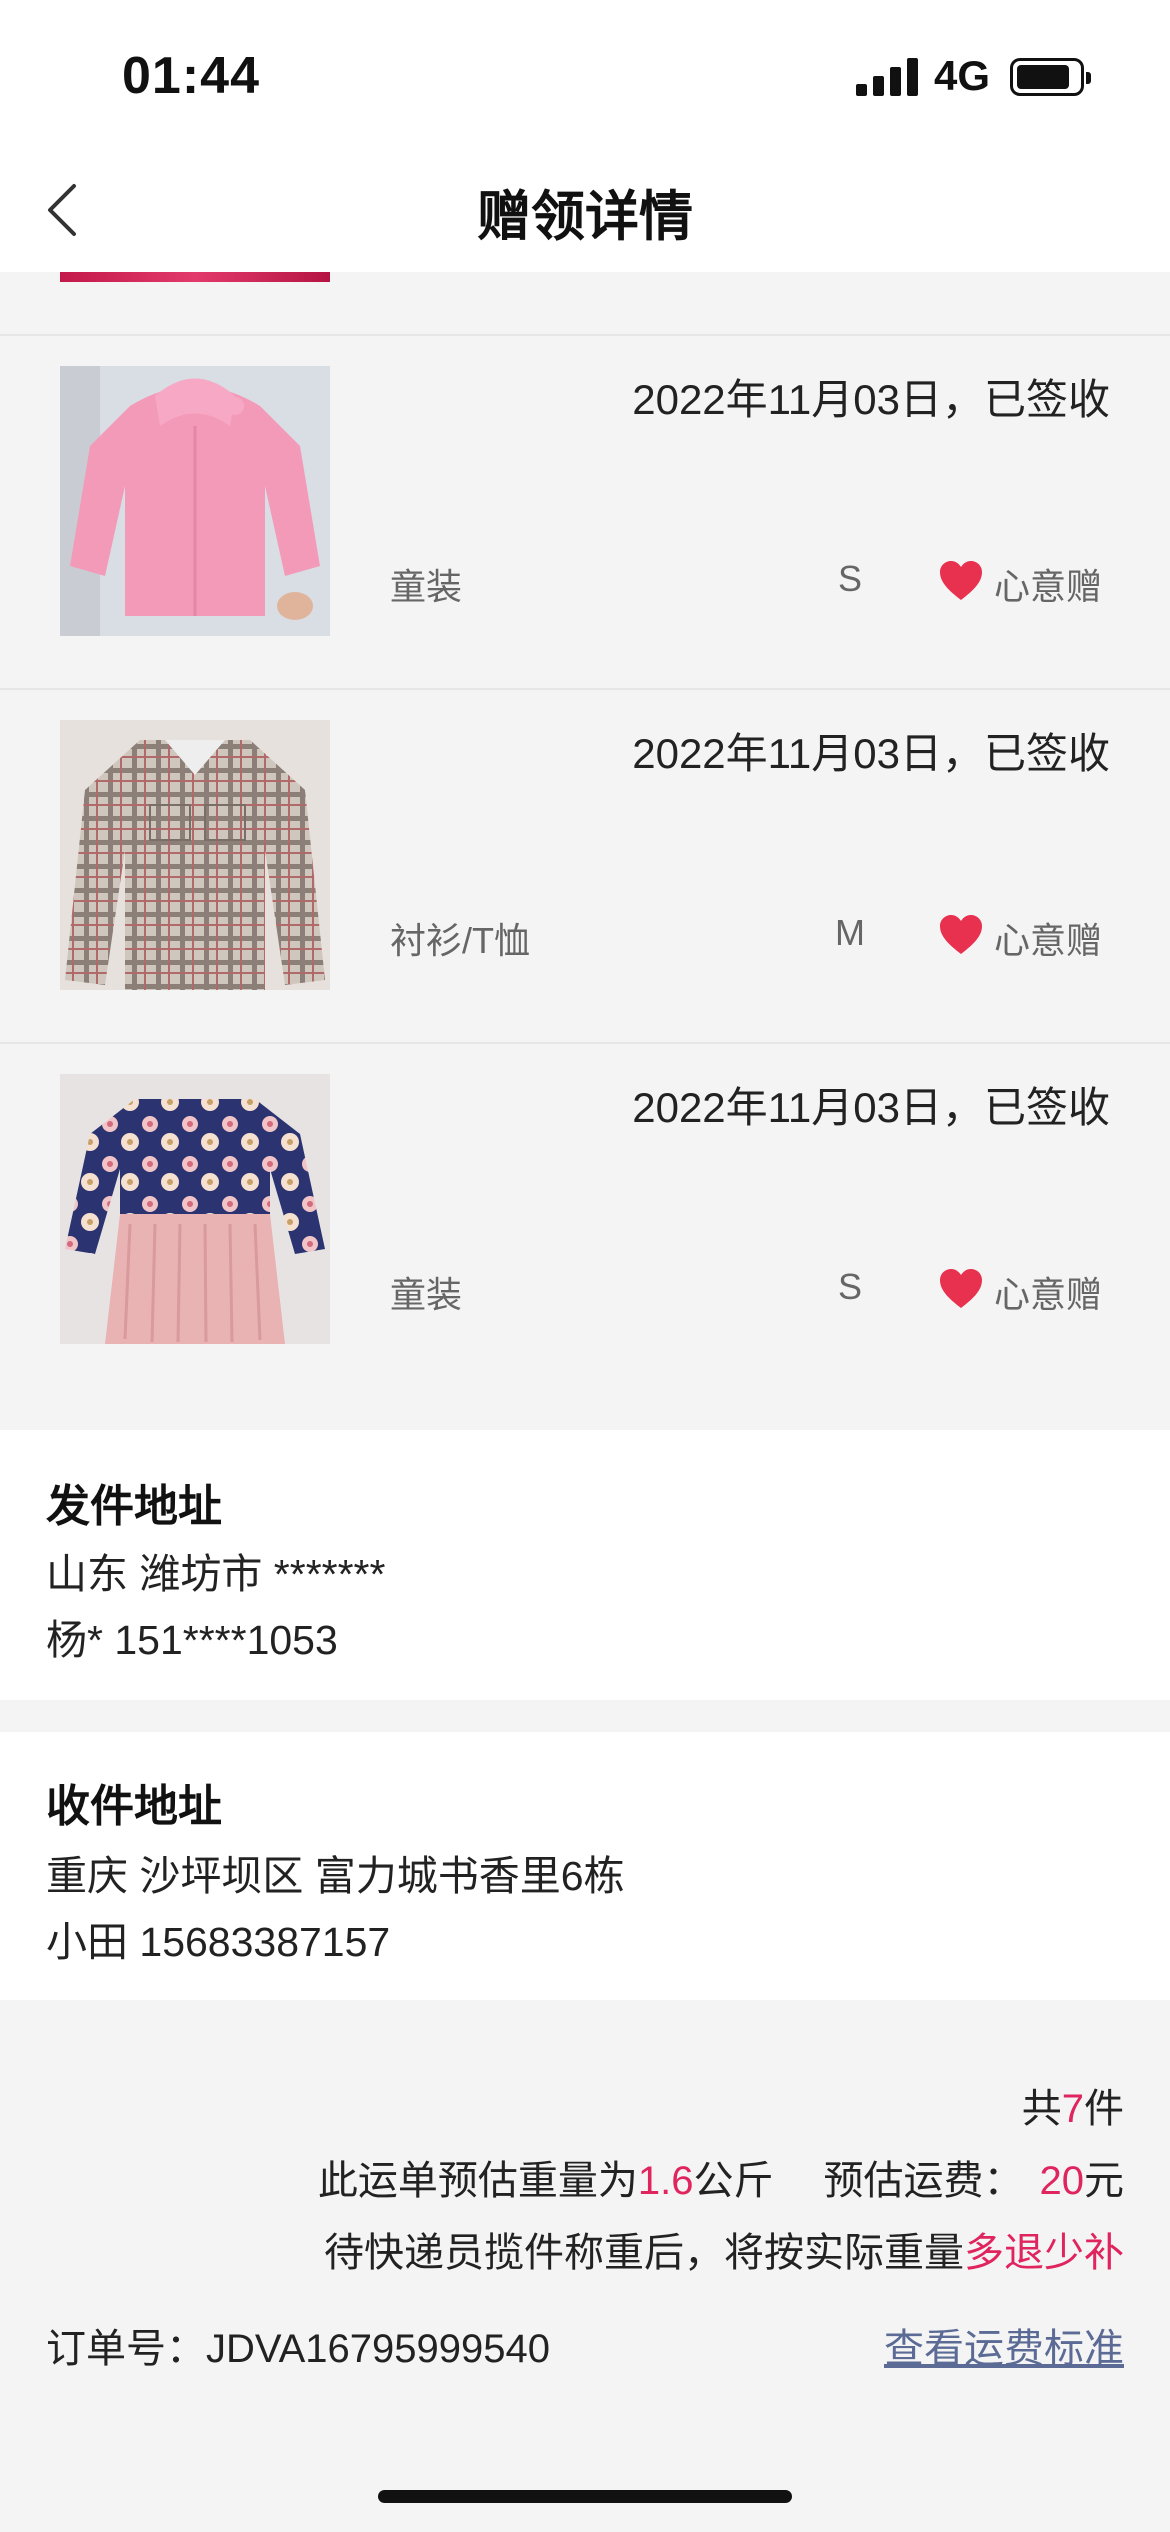  Describe the element at coordinates (216, 1574) in the screenshot. I see `sender-address: 山东 潍坊市 *******` at that location.